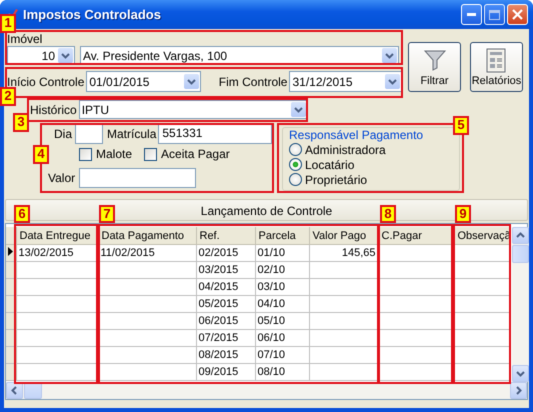 Image resolution: width=533 pixels, height=412 pixels. What do you see at coordinates (520, 304) in the screenshot?
I see `vertical-scrollbar` at bounding box center [520, 304].